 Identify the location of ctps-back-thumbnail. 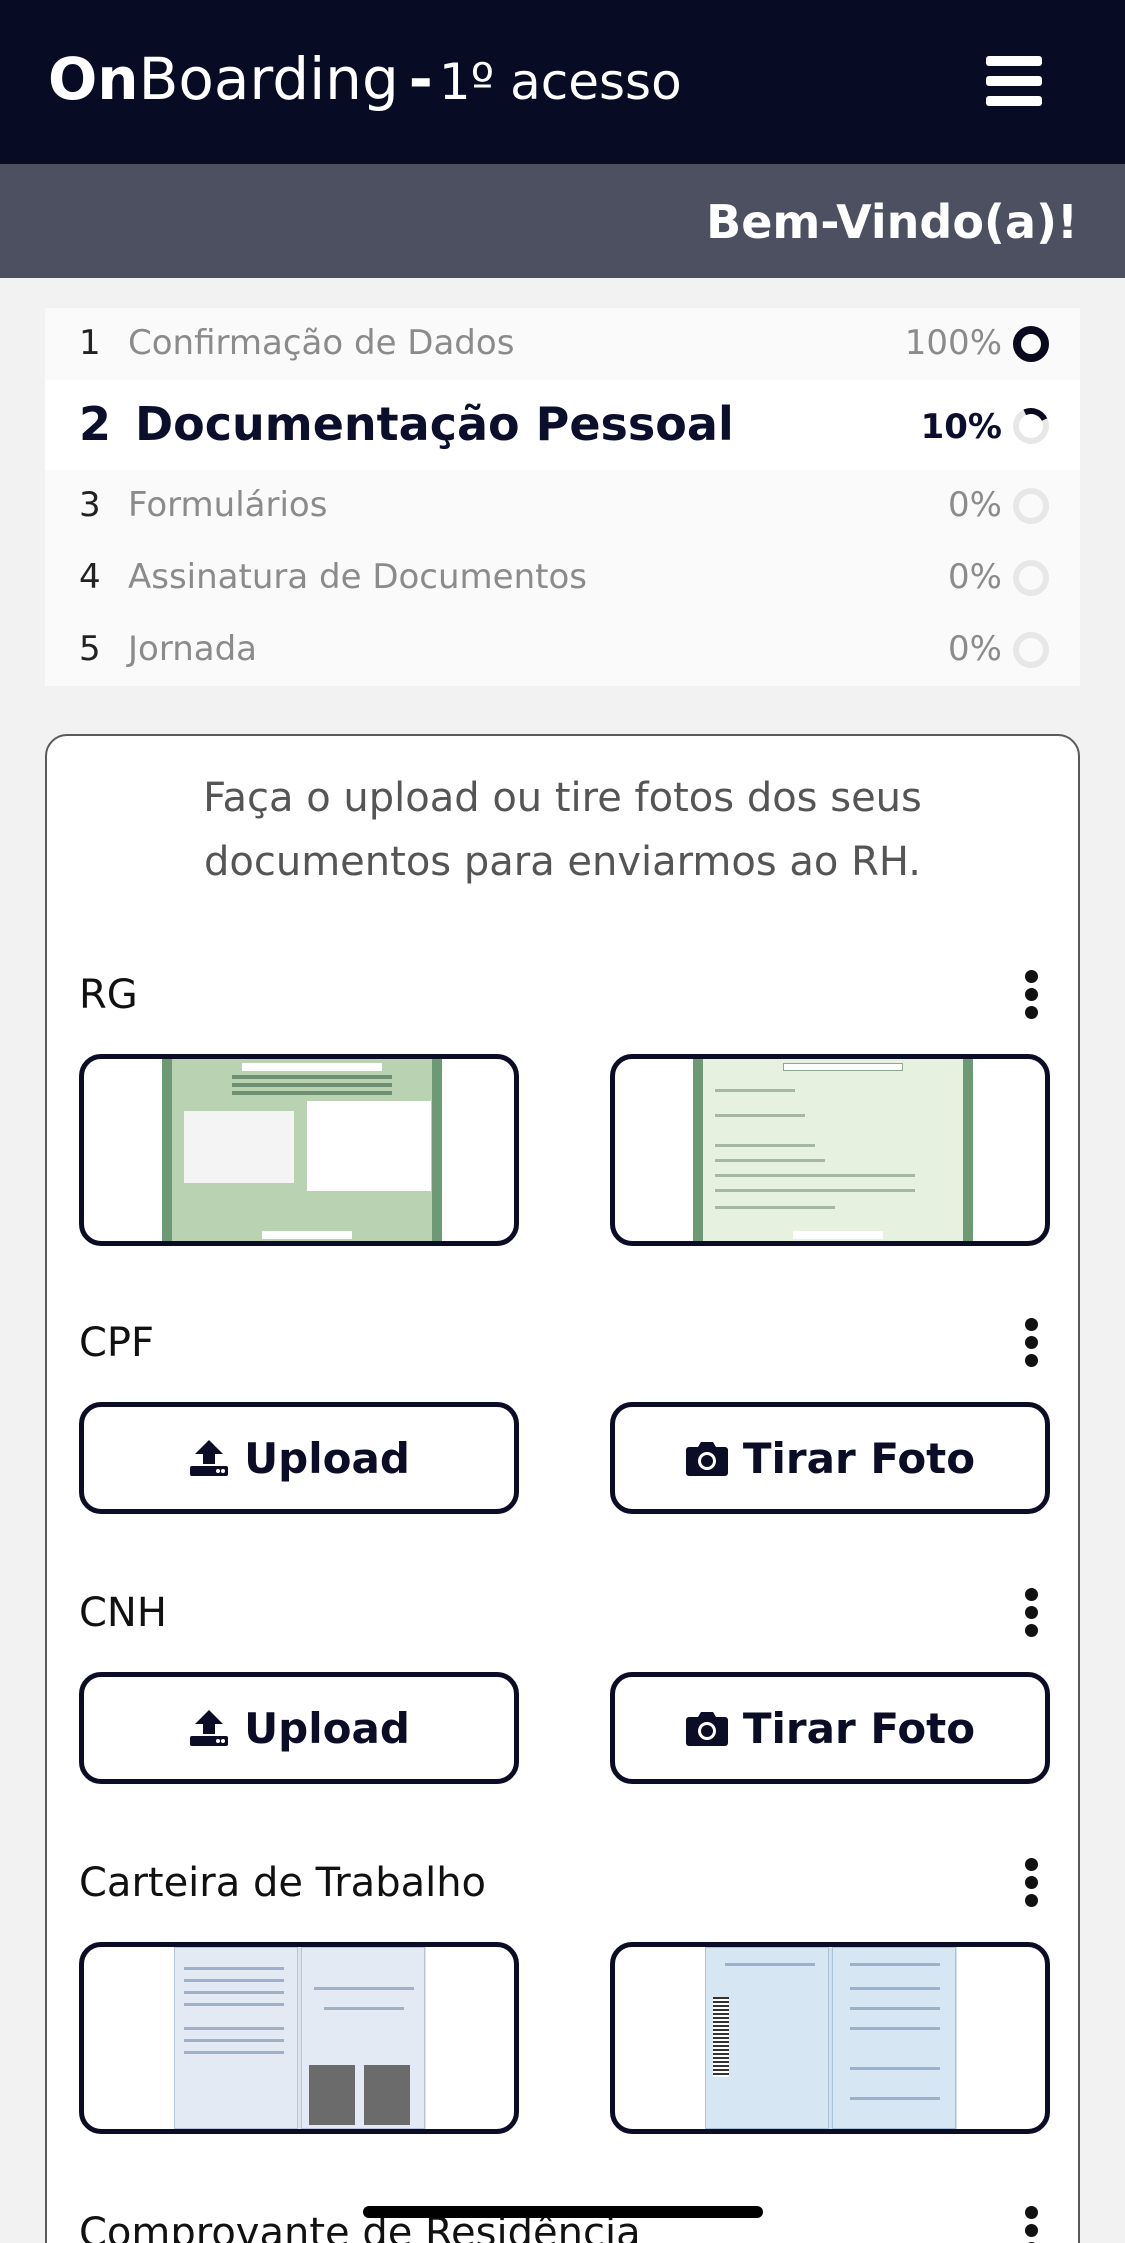
(830, 2038).